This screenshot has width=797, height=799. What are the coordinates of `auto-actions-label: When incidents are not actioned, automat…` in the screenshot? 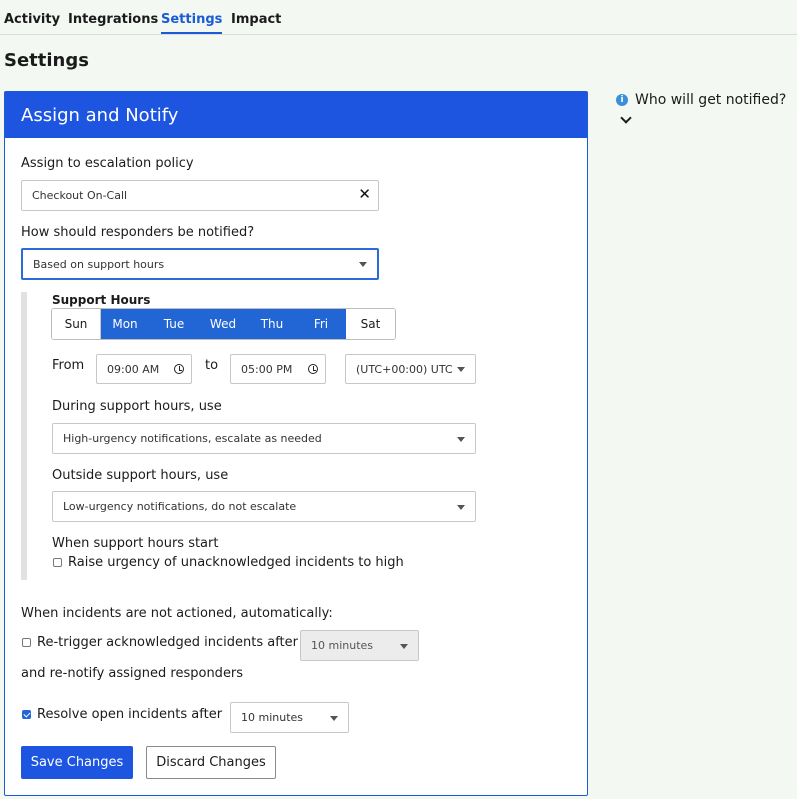 It's located at (177, 613).